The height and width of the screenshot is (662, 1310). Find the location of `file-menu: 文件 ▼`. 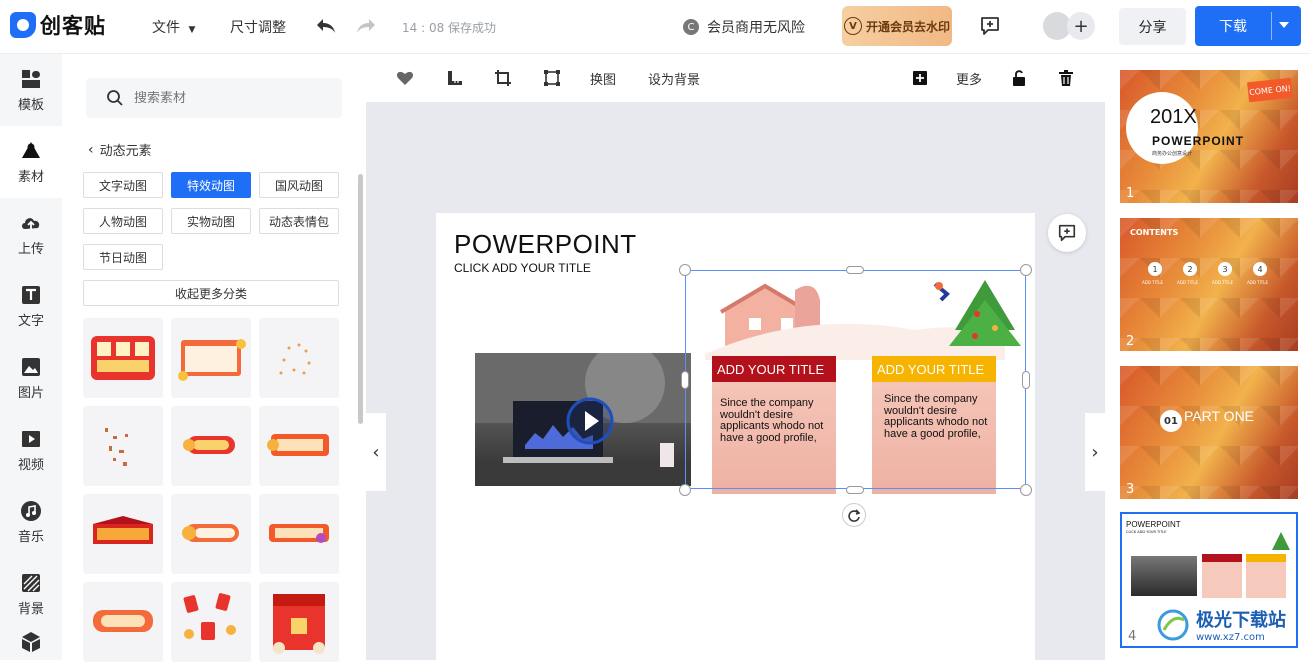

file-menu: 文件 ▼ is located at coordinates (173, 27).